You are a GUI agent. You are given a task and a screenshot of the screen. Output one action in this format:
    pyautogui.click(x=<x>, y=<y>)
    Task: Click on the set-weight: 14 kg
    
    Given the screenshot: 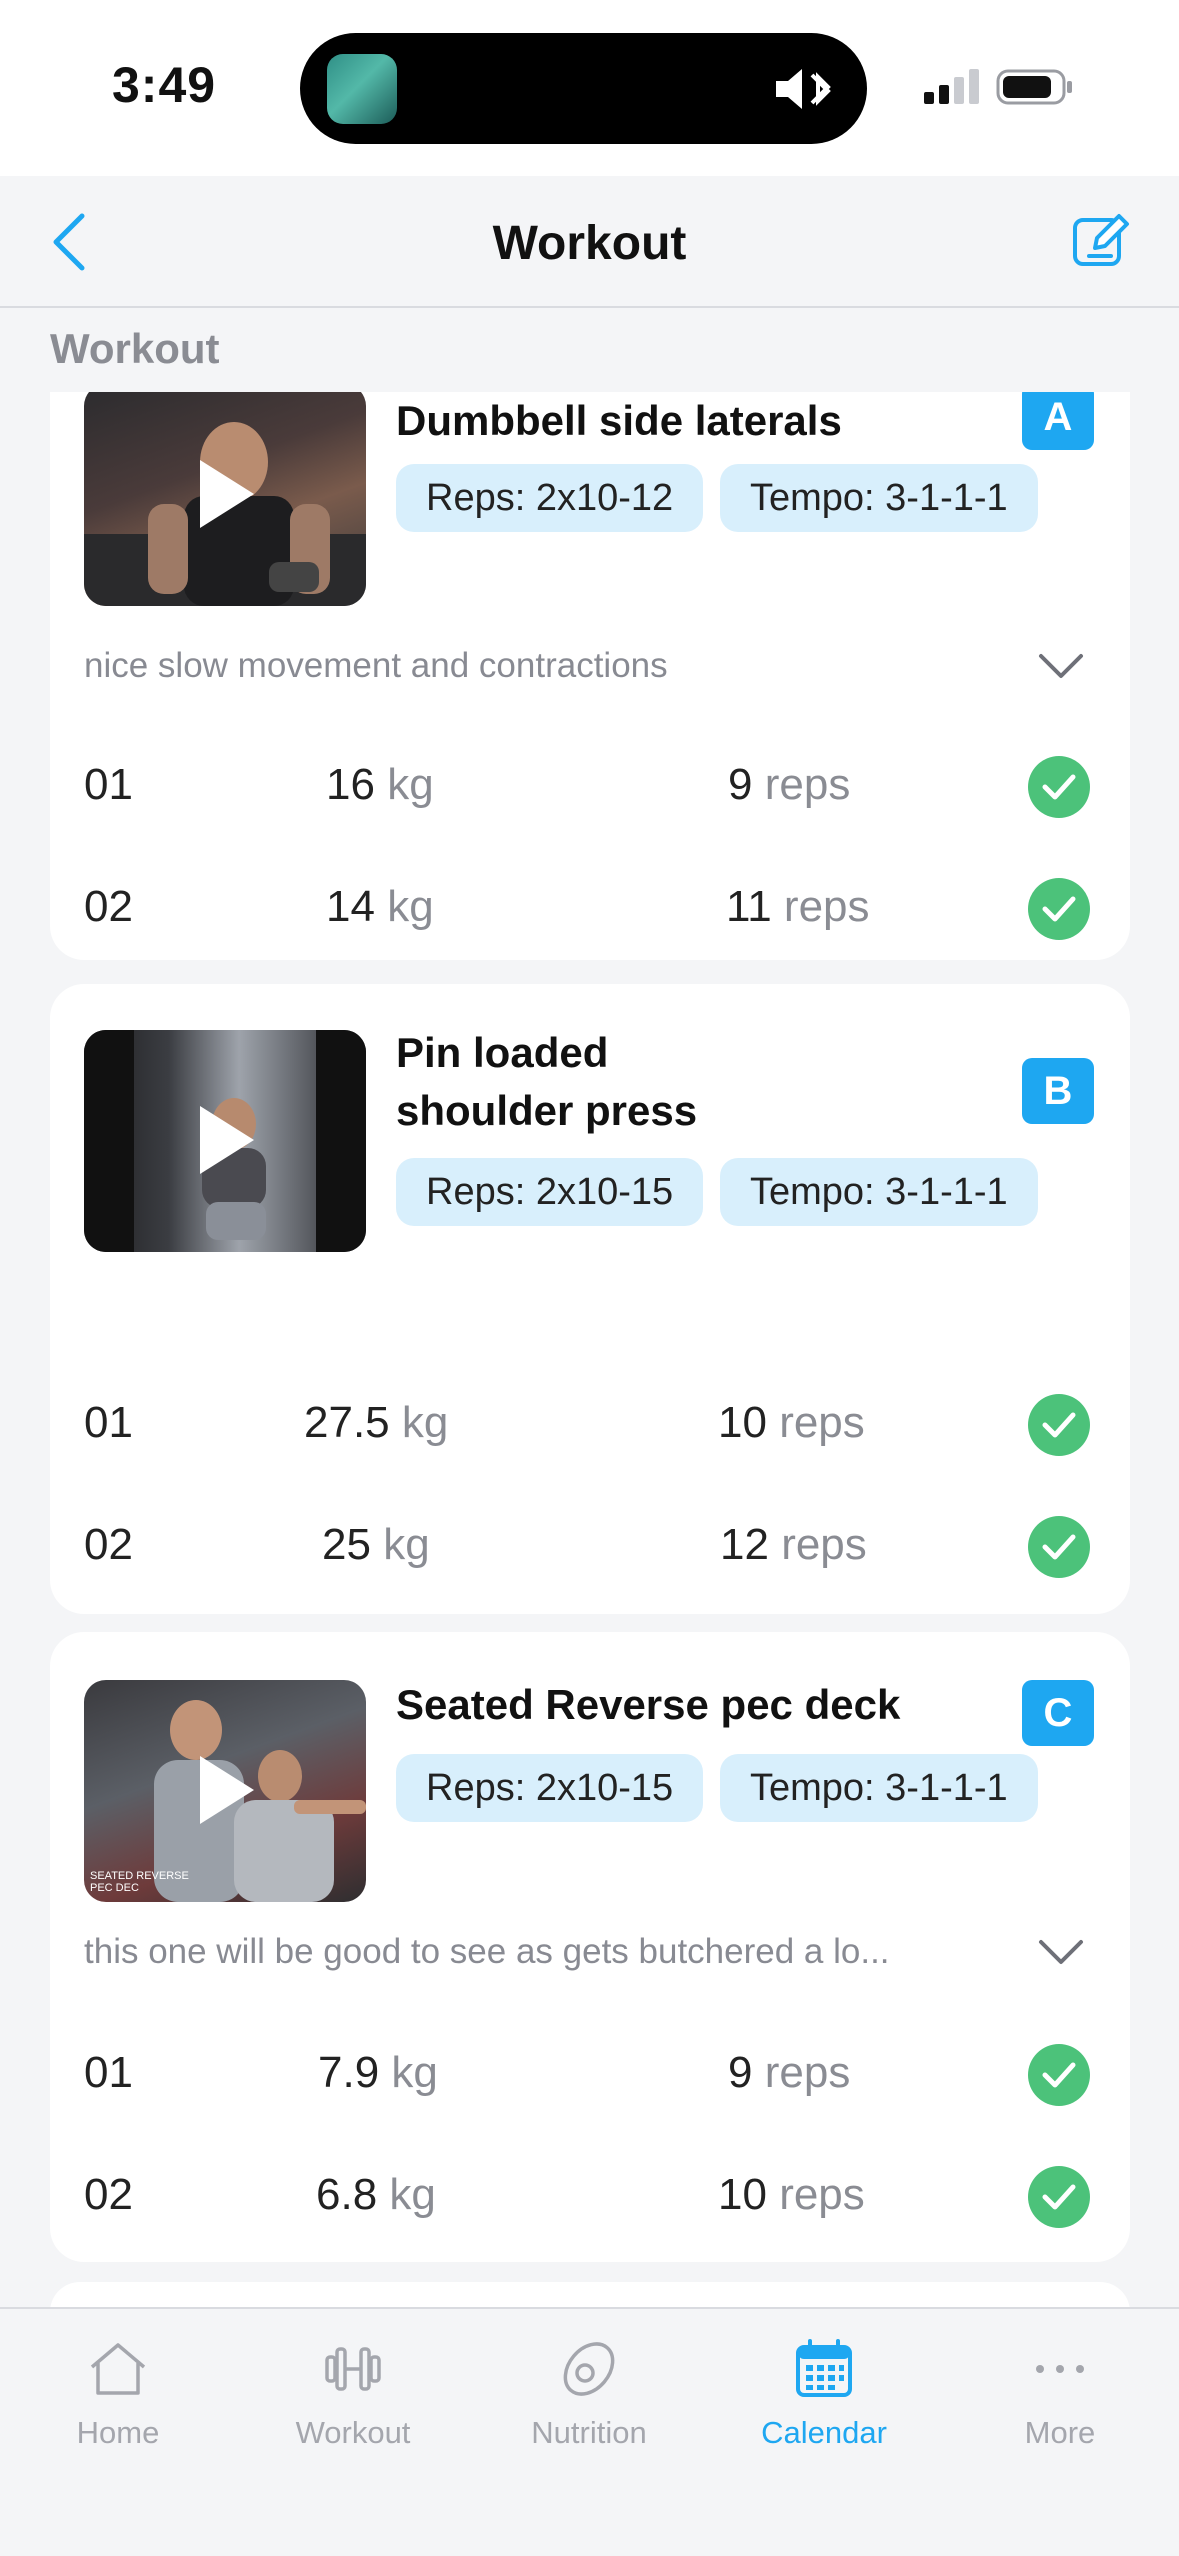 What is the action you would take?
    pyautogui.click(x=380, y=907)
    